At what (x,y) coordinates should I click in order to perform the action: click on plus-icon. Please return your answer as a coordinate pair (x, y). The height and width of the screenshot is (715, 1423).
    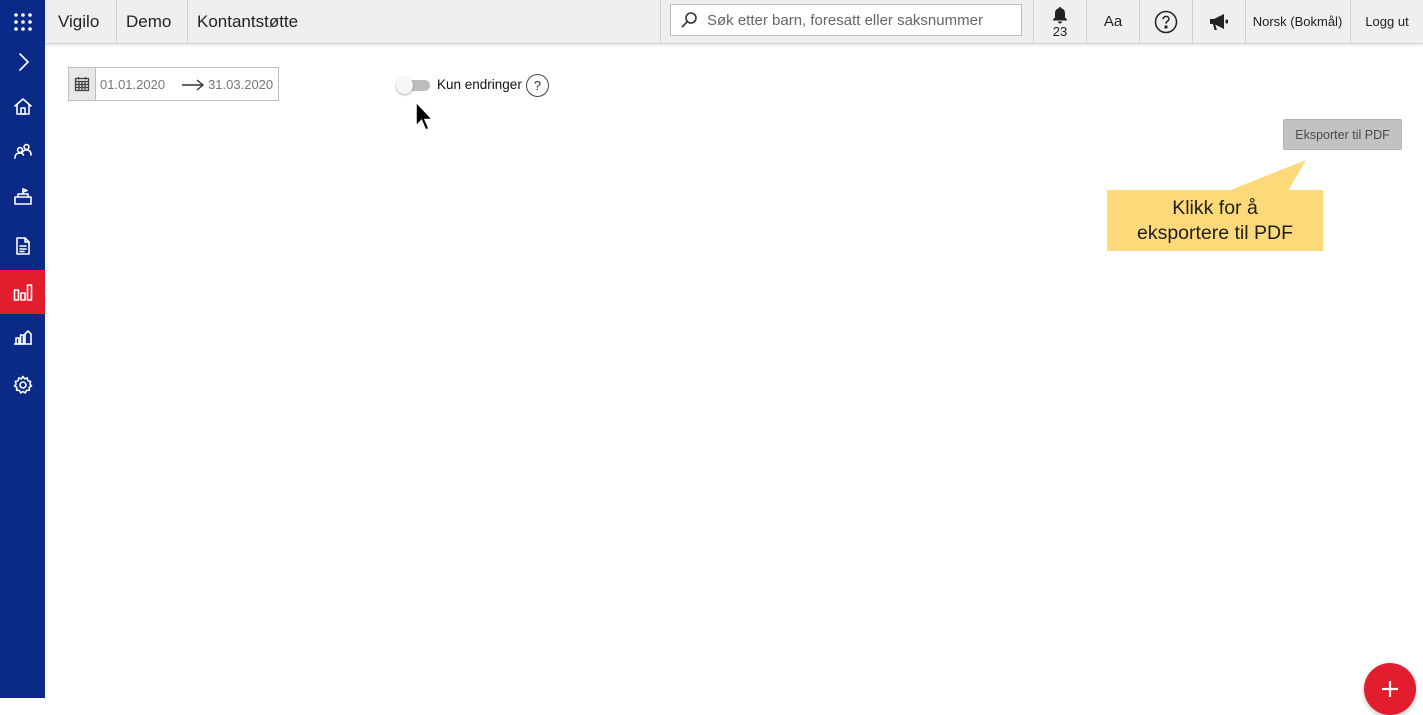
    Looking at the image, I should click on (1390, 689).